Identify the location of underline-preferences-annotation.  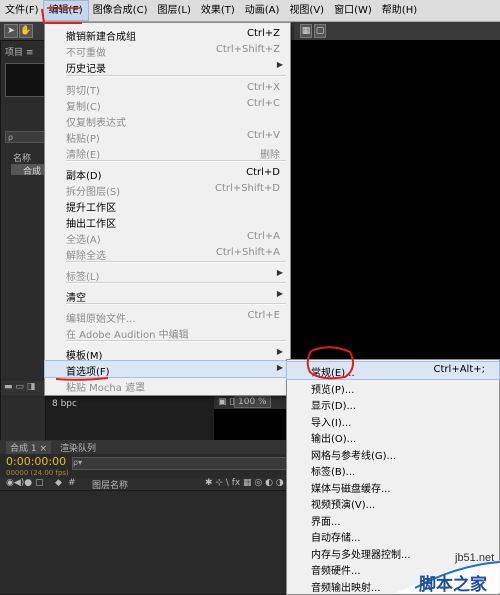
(82, 379).